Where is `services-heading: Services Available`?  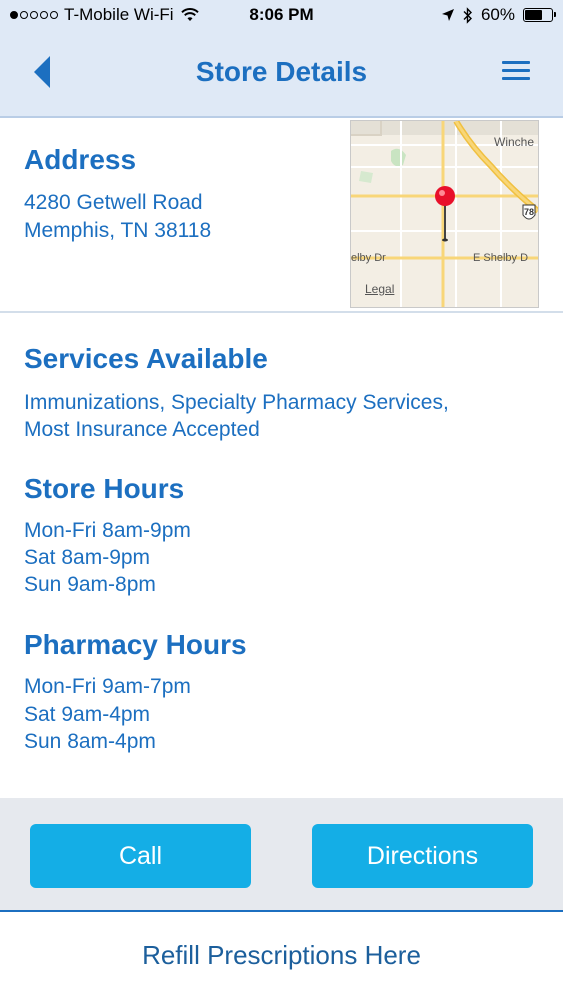
services-heading: Services Available is located at coordinates (146, 358).